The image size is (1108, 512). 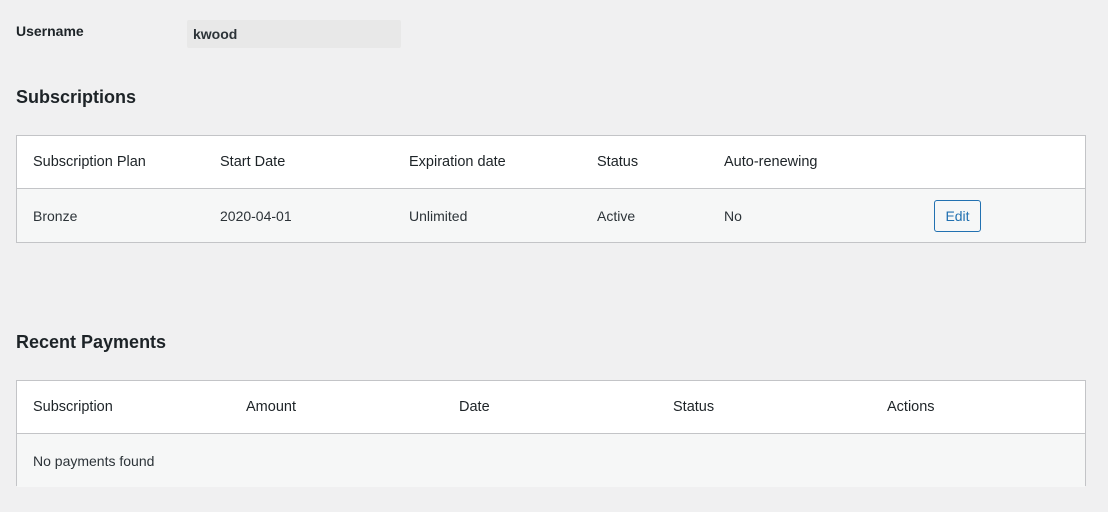 What do you see at coordinates (694, 407) in the screenshot?
I see `column-header-payment-status: Status` at bounding box center [694, 407].